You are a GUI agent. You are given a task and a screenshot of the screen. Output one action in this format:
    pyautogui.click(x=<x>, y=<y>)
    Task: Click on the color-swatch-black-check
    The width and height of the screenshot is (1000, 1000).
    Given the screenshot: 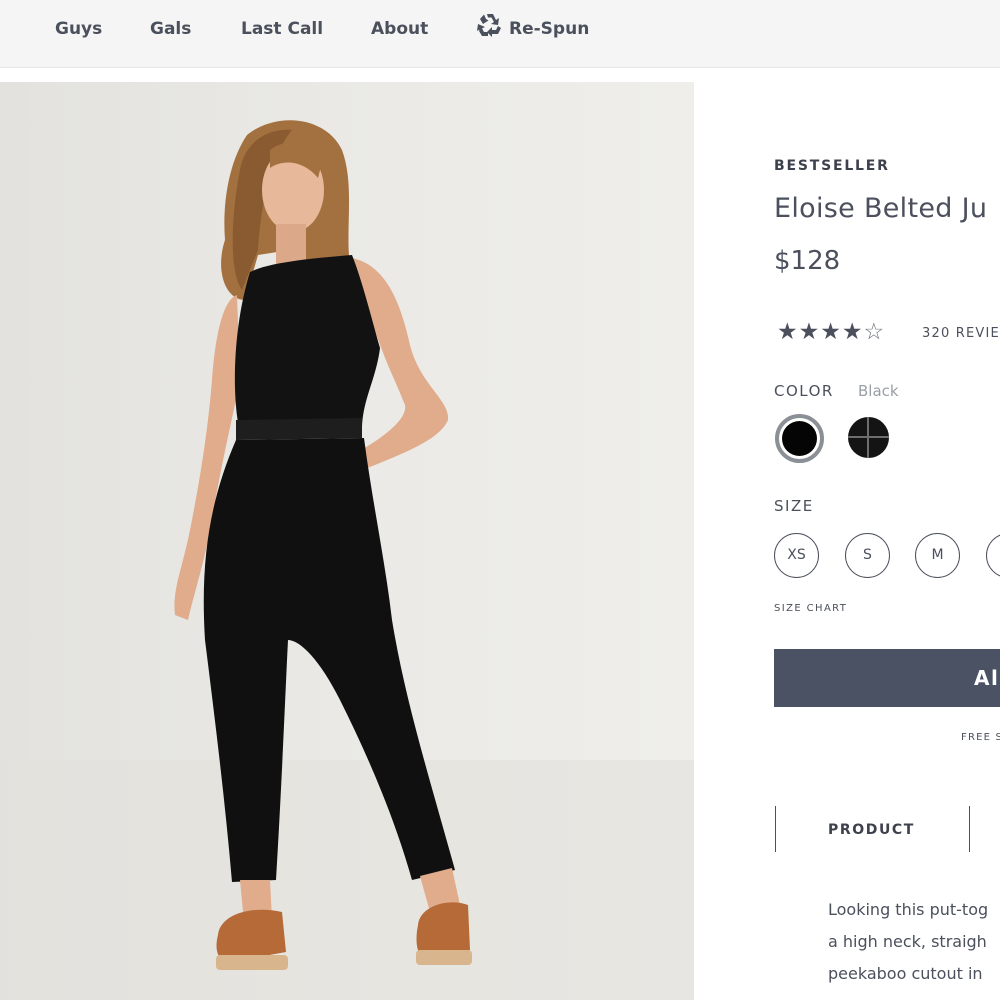 What is the action you would take?
    pyautogui.click(x=868, y=437)
    